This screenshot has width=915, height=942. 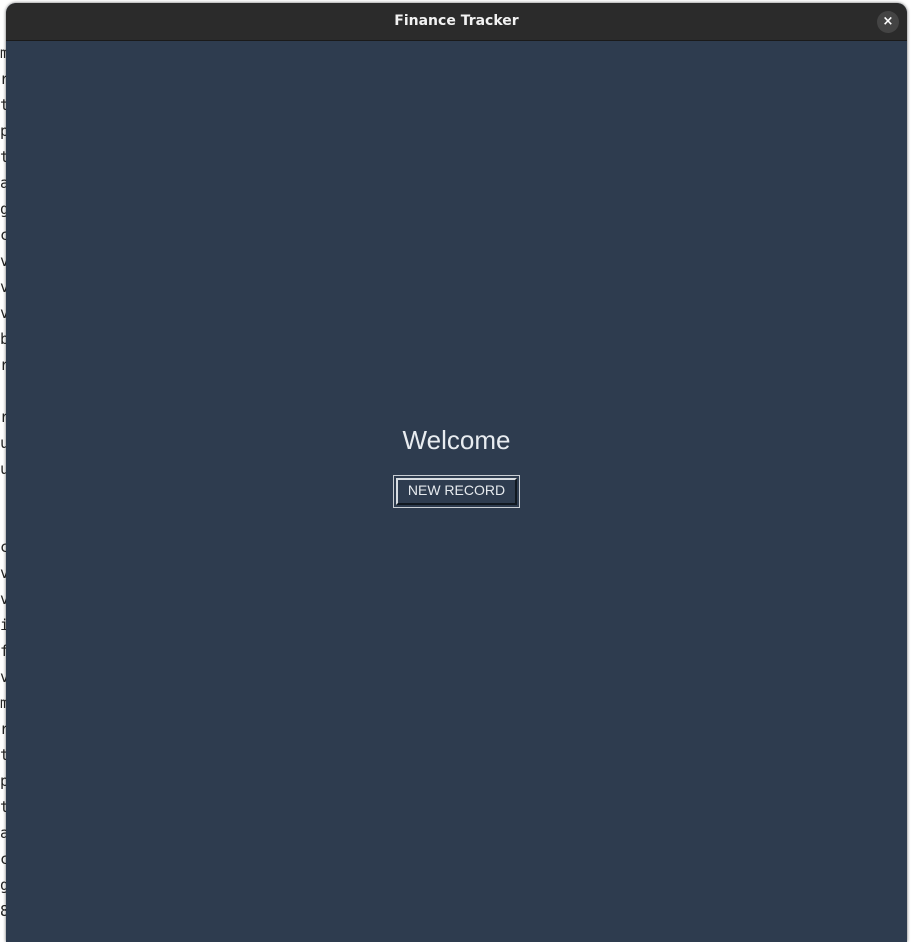 I want to click on new-record-button-label: NEW RECORD, so click(x=456, y=491).